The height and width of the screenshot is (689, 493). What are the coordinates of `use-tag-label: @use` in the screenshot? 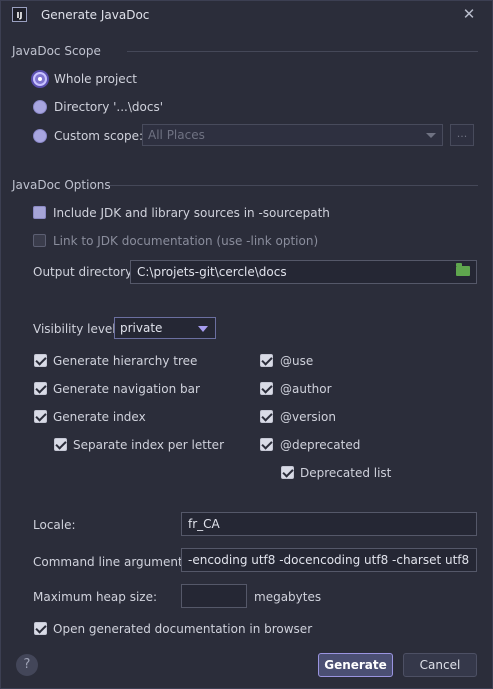 It's located at (296, 361).